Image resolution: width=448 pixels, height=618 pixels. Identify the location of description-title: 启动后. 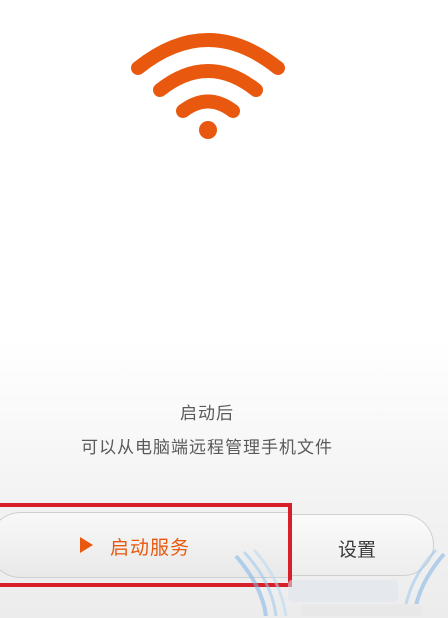
(207, 414).